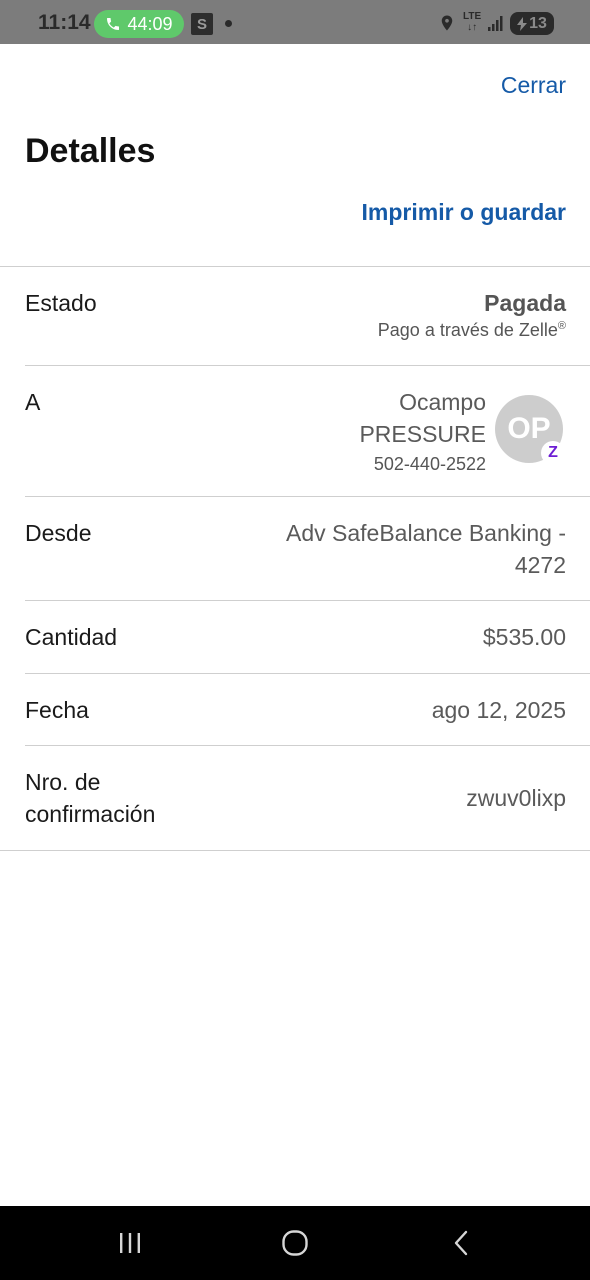 The height and width of the screenshot is (1280, 590). I want to click on status-value: Pagada, so click(525, 303).